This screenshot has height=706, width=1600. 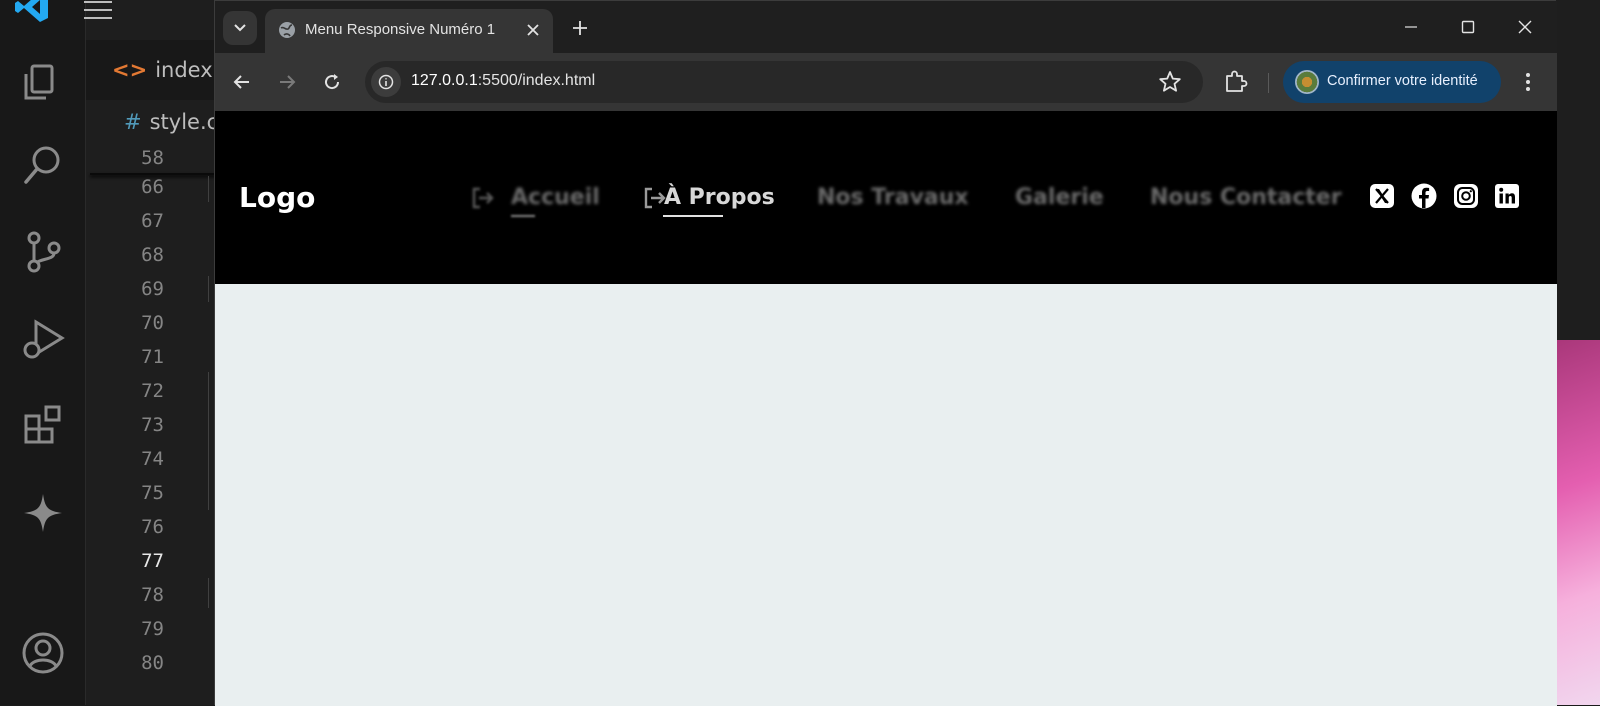 I want to click on globe-icon, so click(x=287, y=30).